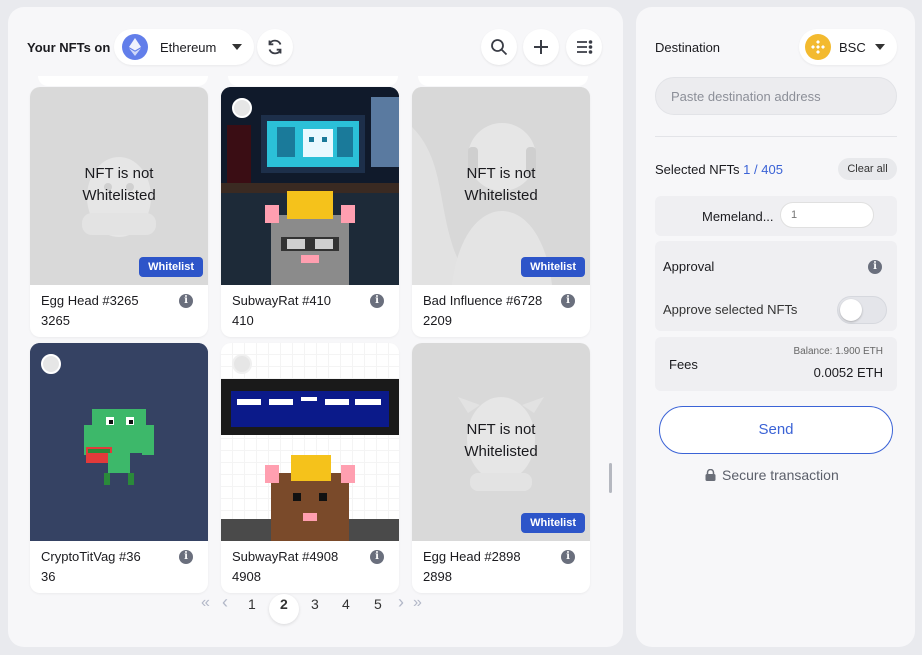 This screenshot has height=655, width=922. I want to click on search-button, so click(499, 47).